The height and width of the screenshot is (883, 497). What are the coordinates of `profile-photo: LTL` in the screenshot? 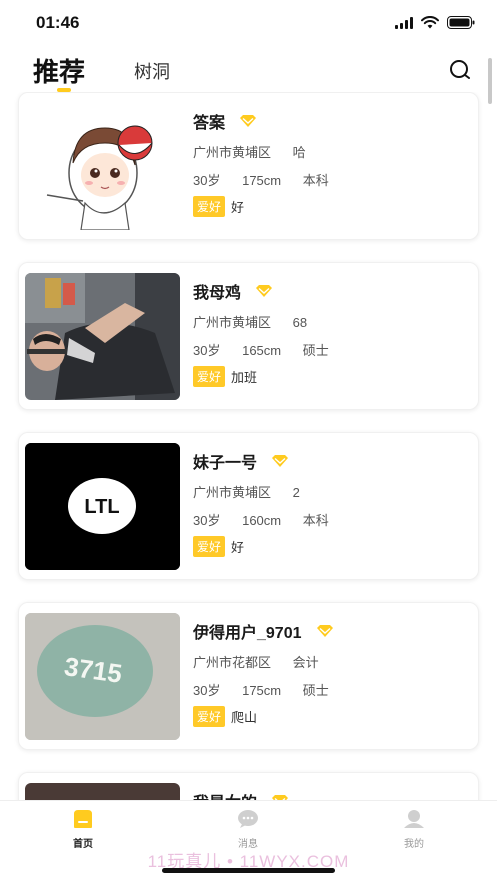 It's located at (102, 506).